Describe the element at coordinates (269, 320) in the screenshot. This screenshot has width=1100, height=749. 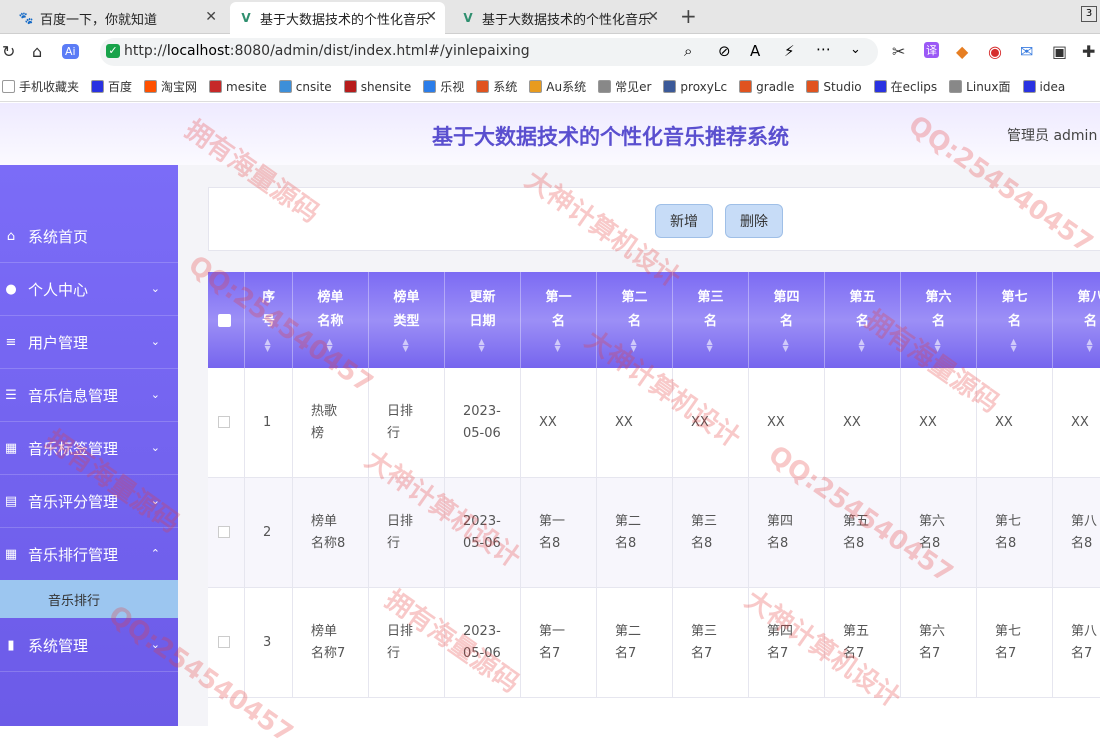
I see `table-header-cell: 序 号 ▲ ▼` at that location.